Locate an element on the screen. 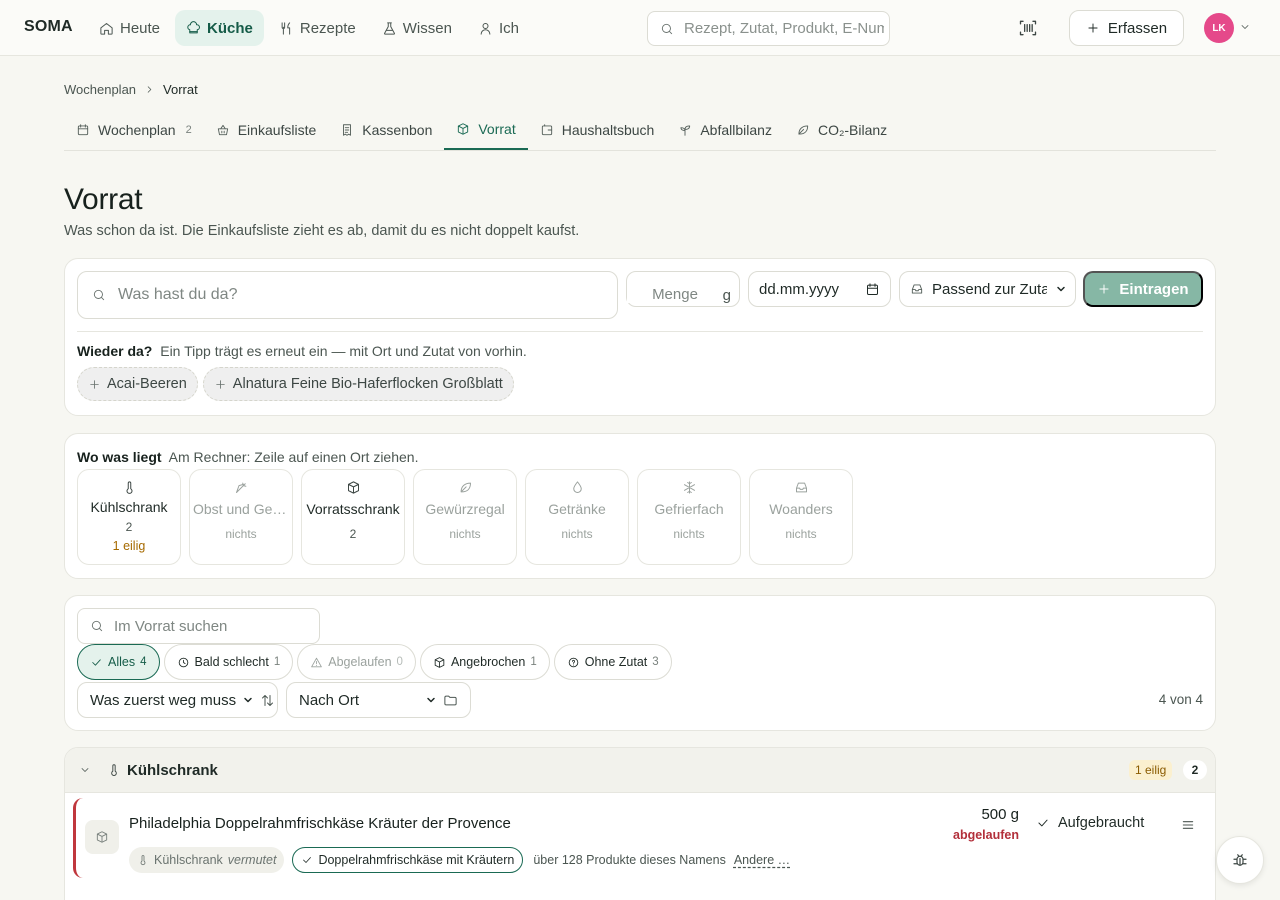  calendar-icon is located at coordinates (872, 289).